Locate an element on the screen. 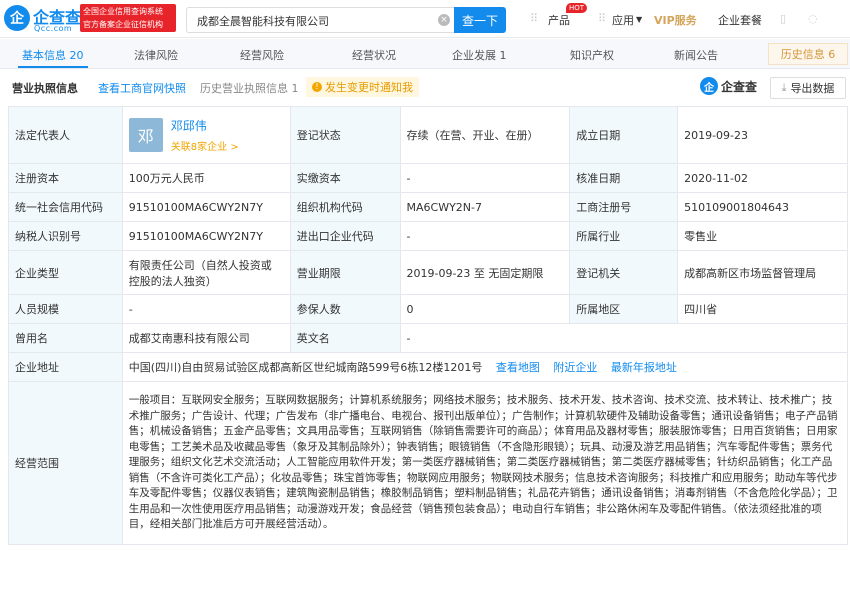 The height and width of the screenshot is (596, 850). legal-rep-label: 法定代表人 is located at coordinates (65, 135).